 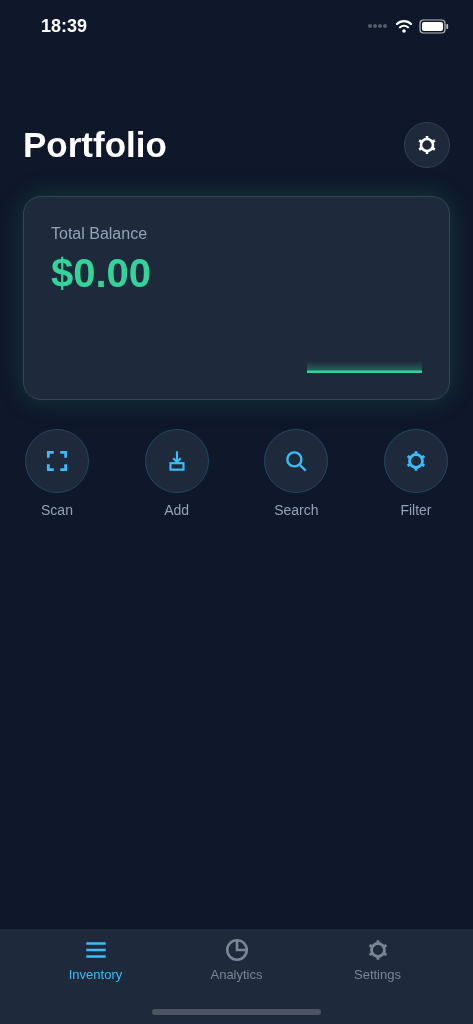 I want to click on action-label: Scan, so click(x=57, y=510).